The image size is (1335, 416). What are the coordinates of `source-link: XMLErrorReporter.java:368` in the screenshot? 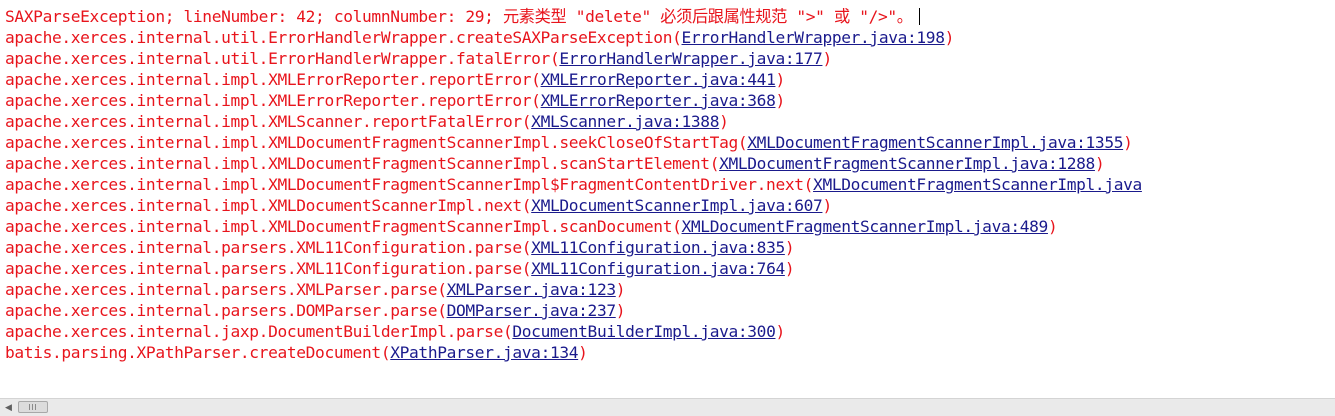 It's located at (658, 100).